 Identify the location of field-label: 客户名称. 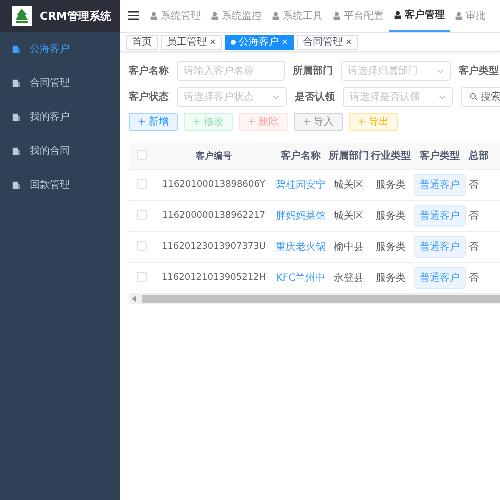
(149, 71).